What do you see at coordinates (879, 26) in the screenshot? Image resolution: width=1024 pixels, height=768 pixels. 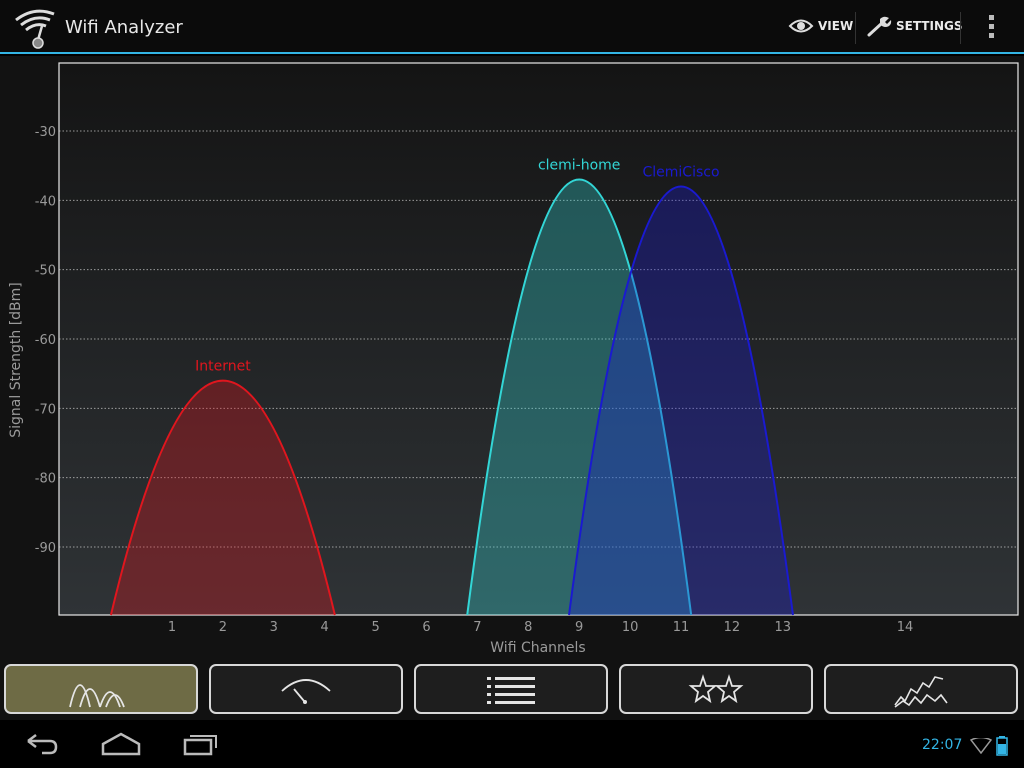 I see `wrench-icon` at bounding box center [879, 26].